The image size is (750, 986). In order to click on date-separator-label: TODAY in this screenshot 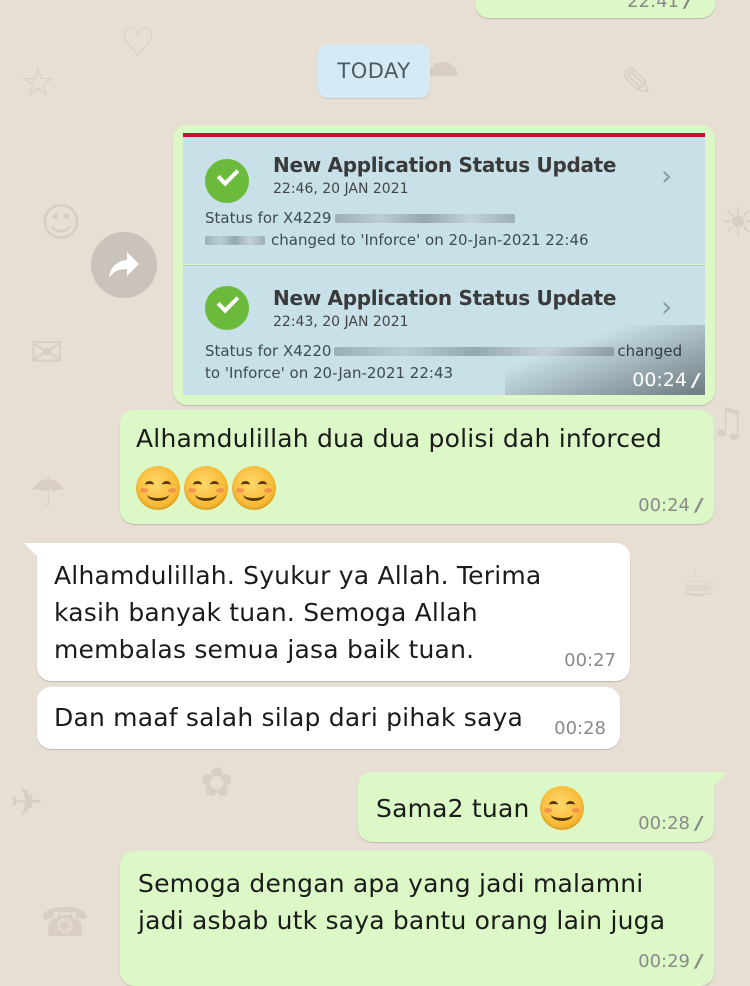, I will do `click(374, 71)`.